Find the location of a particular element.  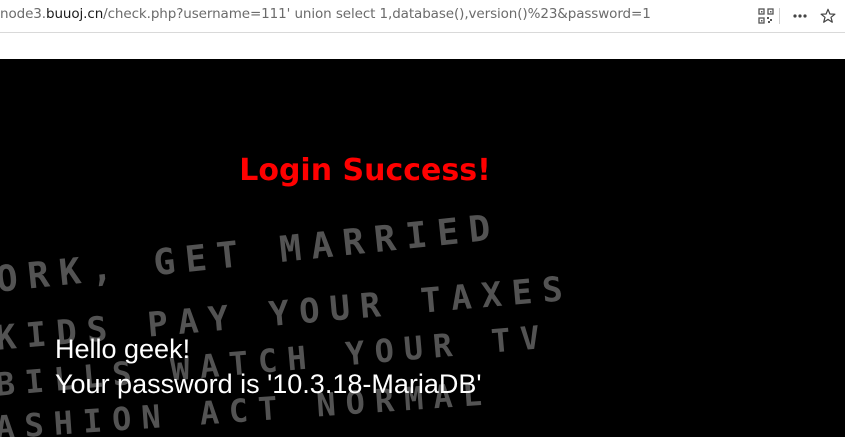

url-host: buuoj.cn is located at coordinates (74, 14).